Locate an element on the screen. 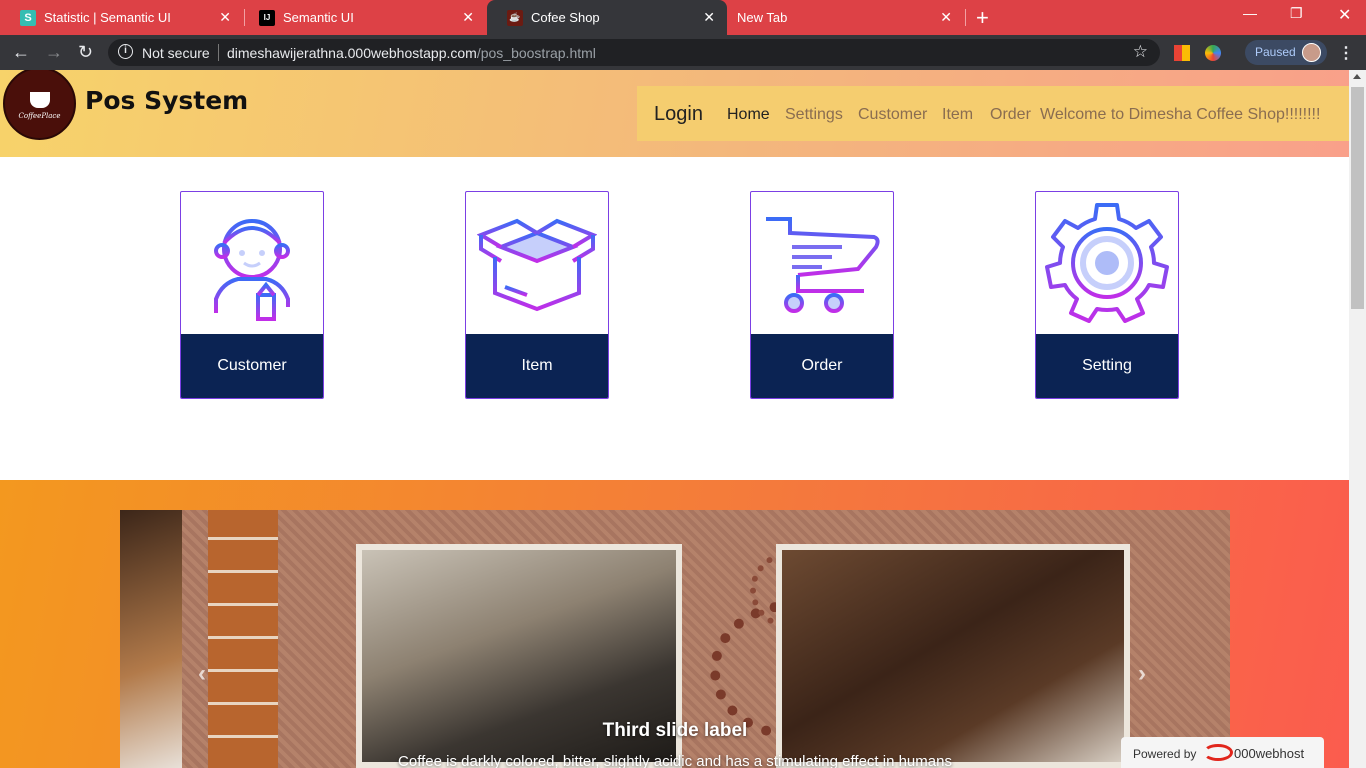 The image size is (1366, 768). info-icon: i is located at coordinates (125, 51).